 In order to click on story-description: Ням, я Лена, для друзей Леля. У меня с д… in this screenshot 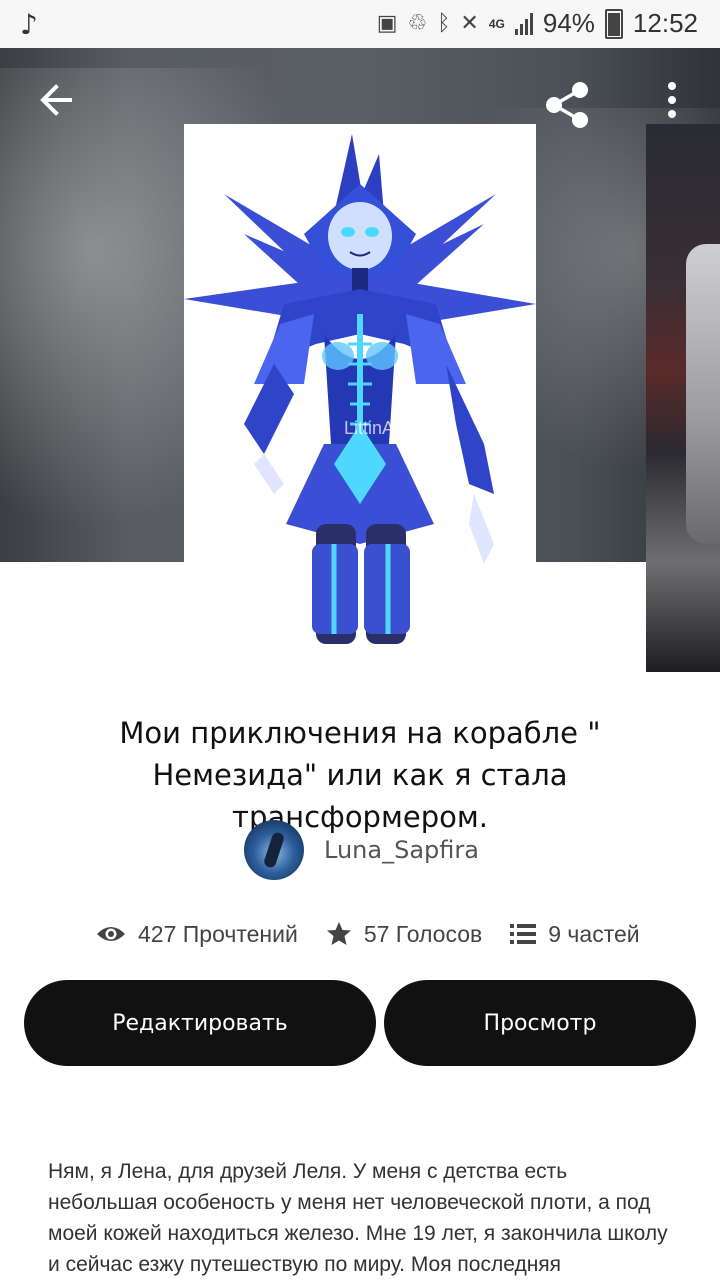, I will do `click(358, 1218)`.